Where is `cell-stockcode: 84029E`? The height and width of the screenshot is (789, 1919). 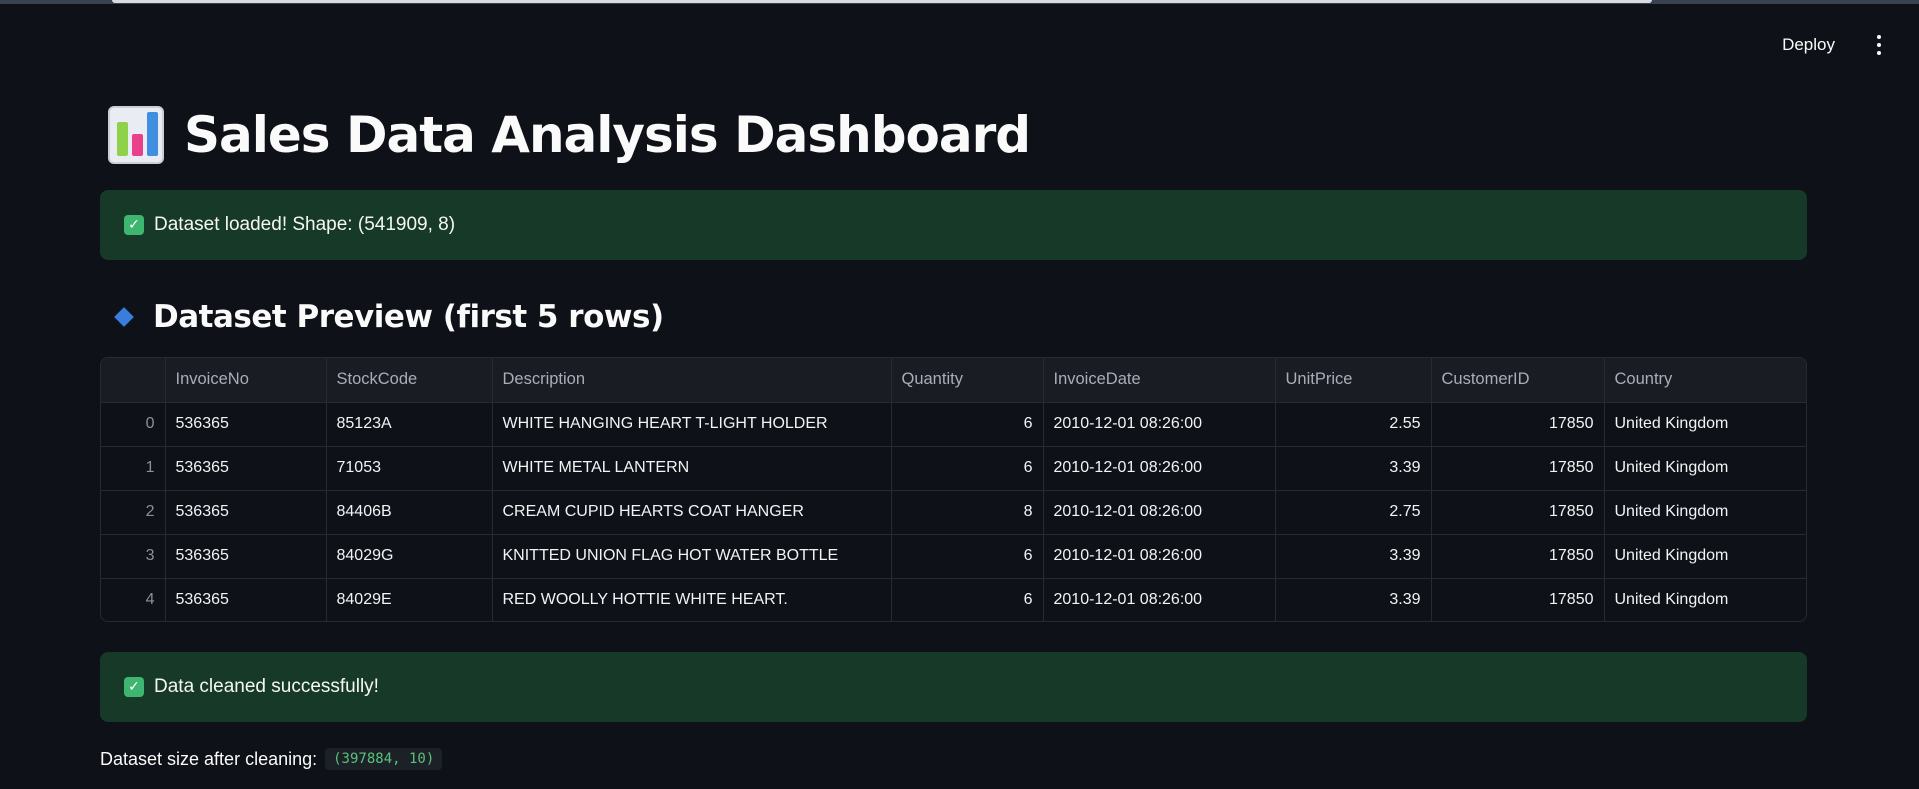 cell-stockcode: 84029E is located at coordinates (409, 599).